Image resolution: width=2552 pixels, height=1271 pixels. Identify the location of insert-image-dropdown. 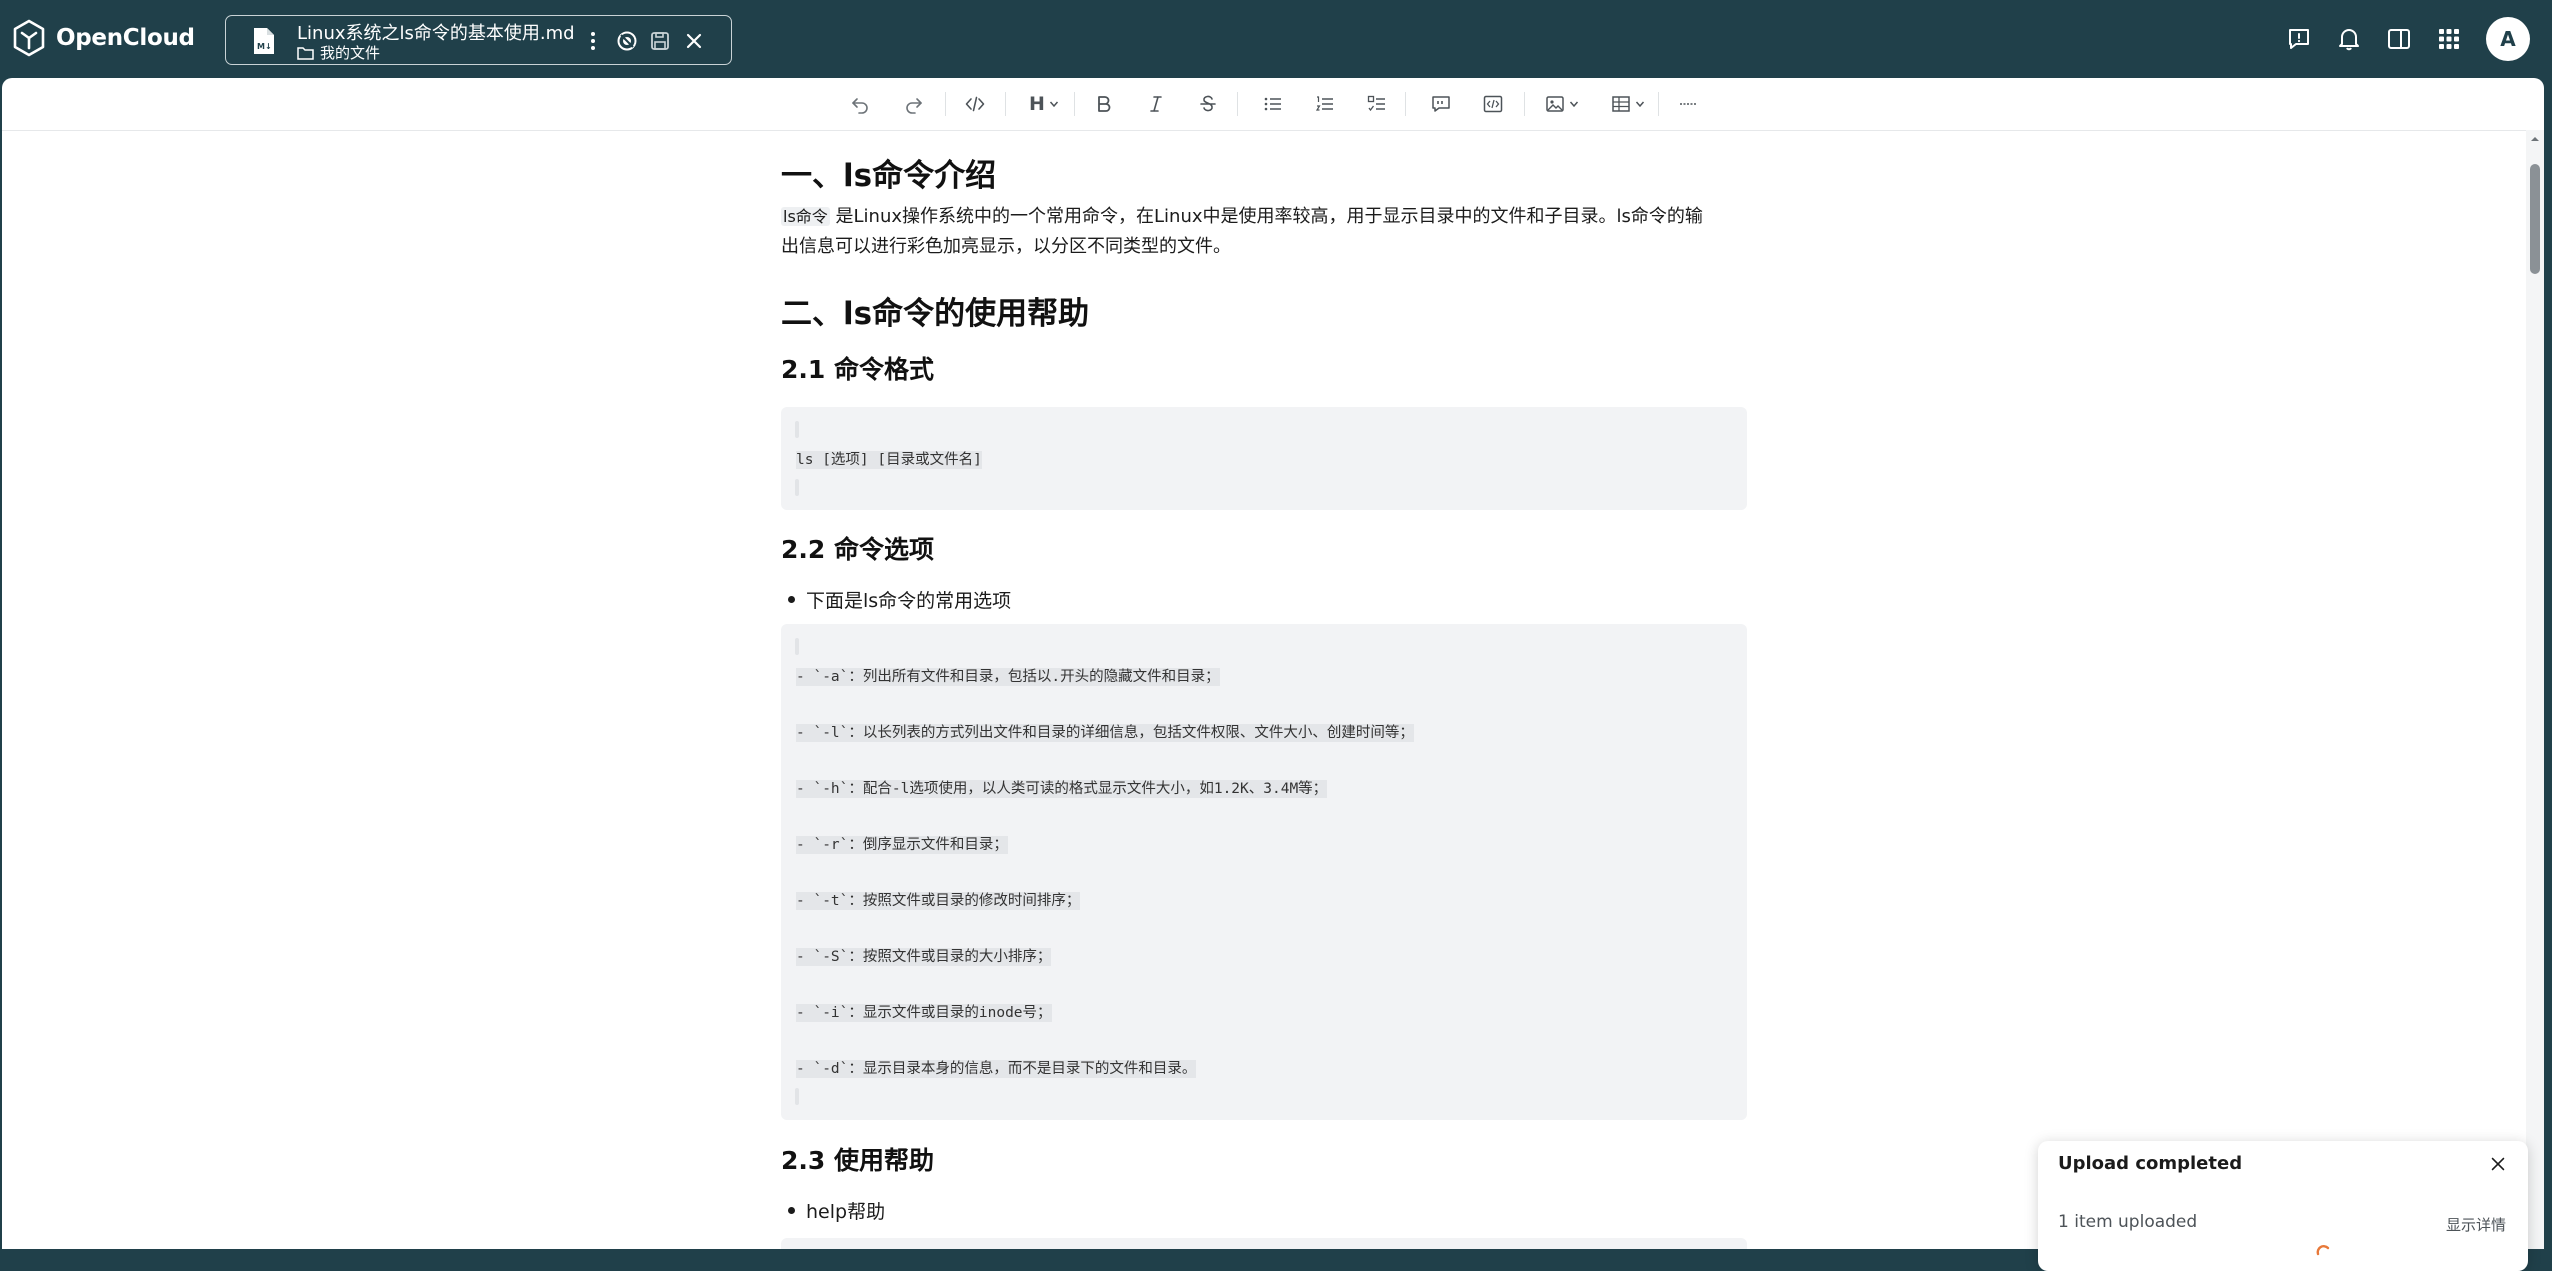
(1562, 104).